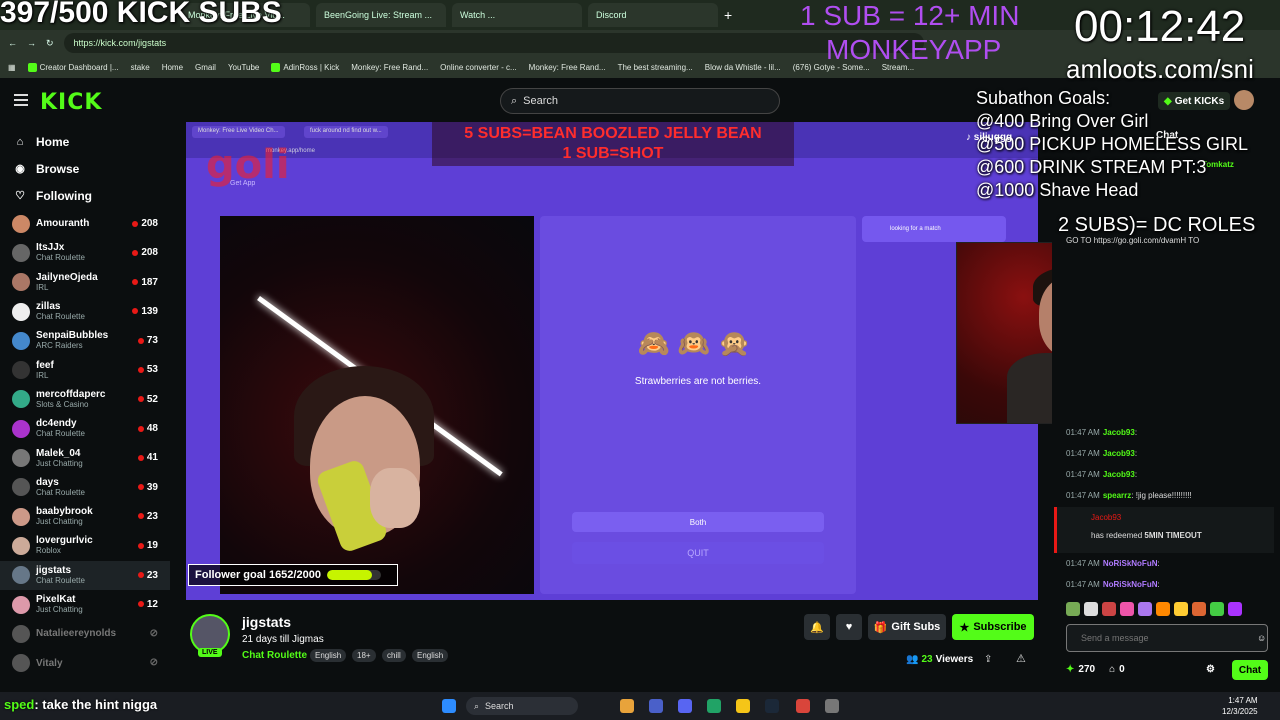 The height and width of the screenshot is (720, 1280). What do you see at coordinates (1112, 669) in the screenshot?
I see `cart-icon: ⌂` at bounding box center [1112, 669].